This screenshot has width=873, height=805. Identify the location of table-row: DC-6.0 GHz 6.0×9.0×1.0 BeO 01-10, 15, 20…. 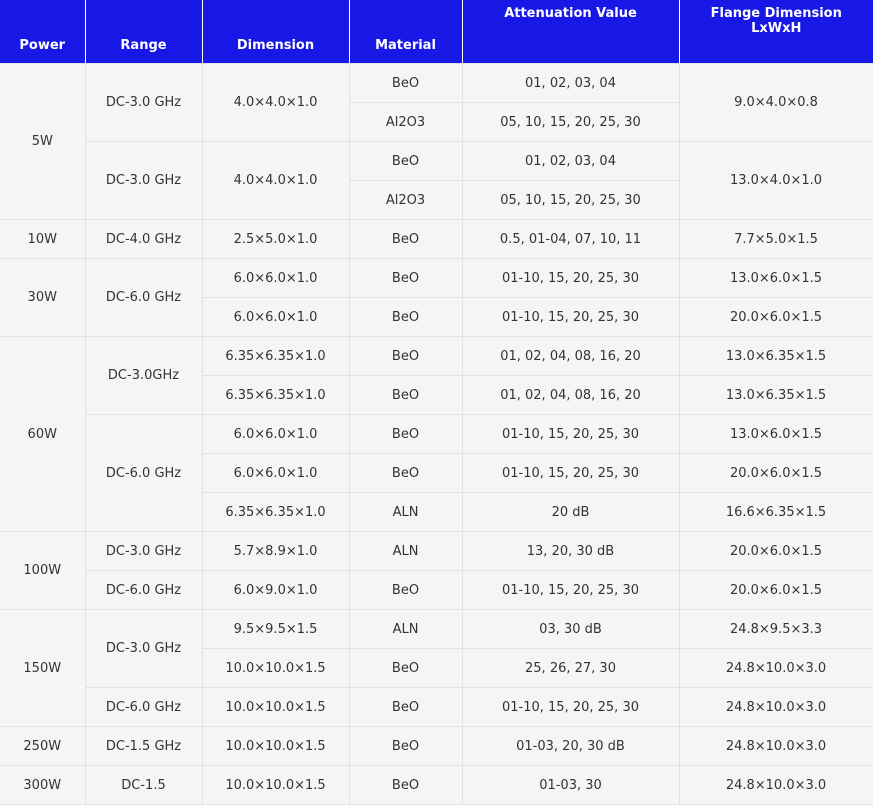
(436, 590).